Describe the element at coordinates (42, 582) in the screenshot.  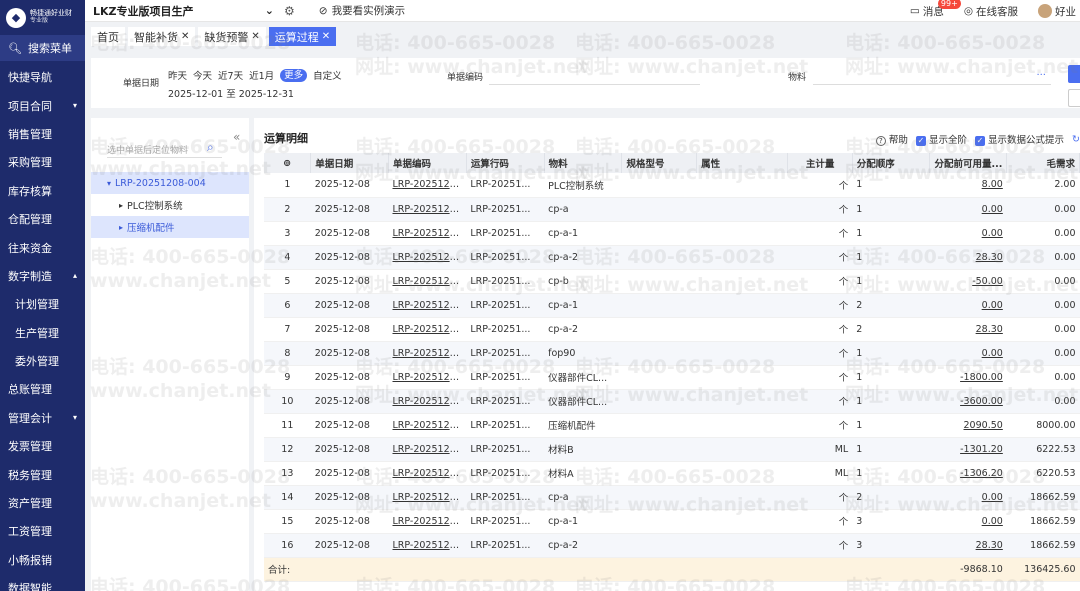
I see `nav-item: 数据智能` at that location.